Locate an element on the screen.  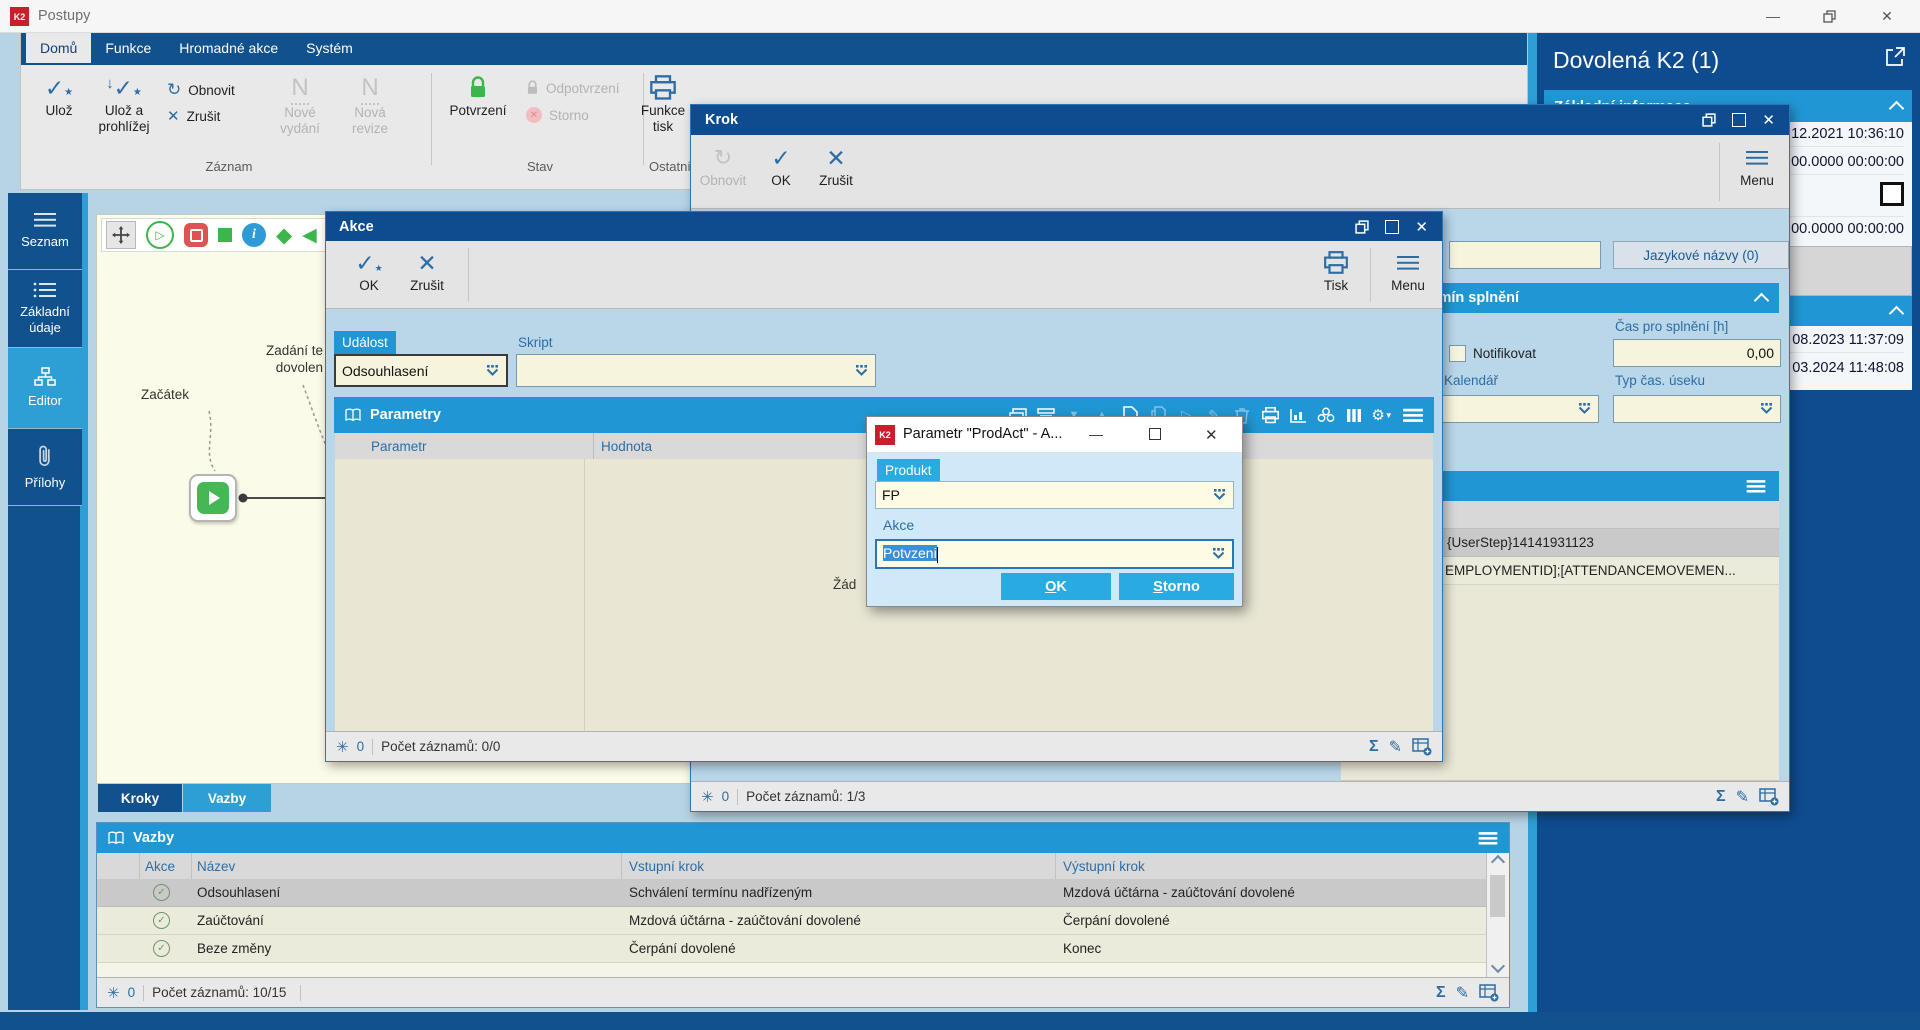
krok-name-field is located at coordinates (1525, 255).